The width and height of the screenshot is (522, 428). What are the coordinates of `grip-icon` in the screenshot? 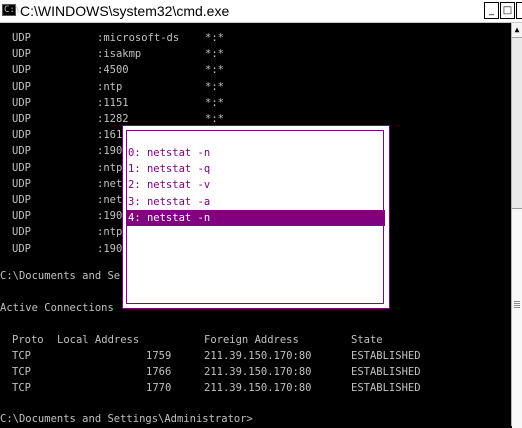 It's located at (517, 305).